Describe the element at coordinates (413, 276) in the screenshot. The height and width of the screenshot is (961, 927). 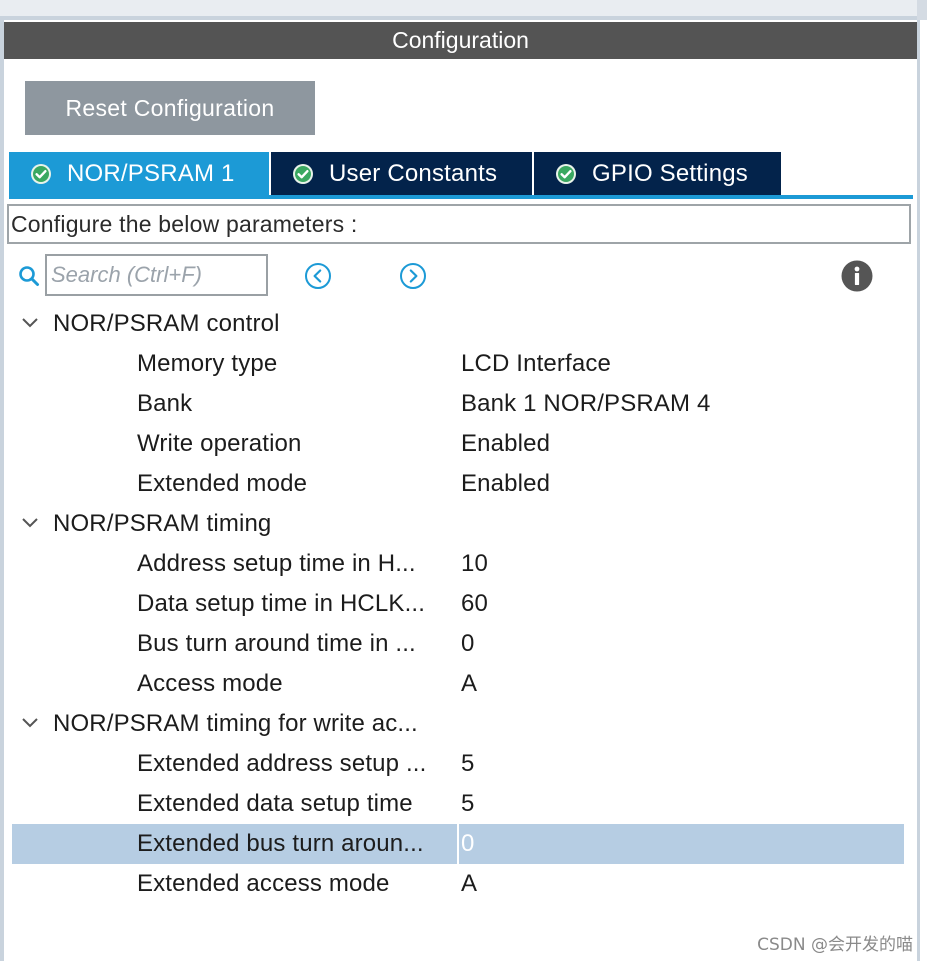
I see `next-match-icon` at that location.